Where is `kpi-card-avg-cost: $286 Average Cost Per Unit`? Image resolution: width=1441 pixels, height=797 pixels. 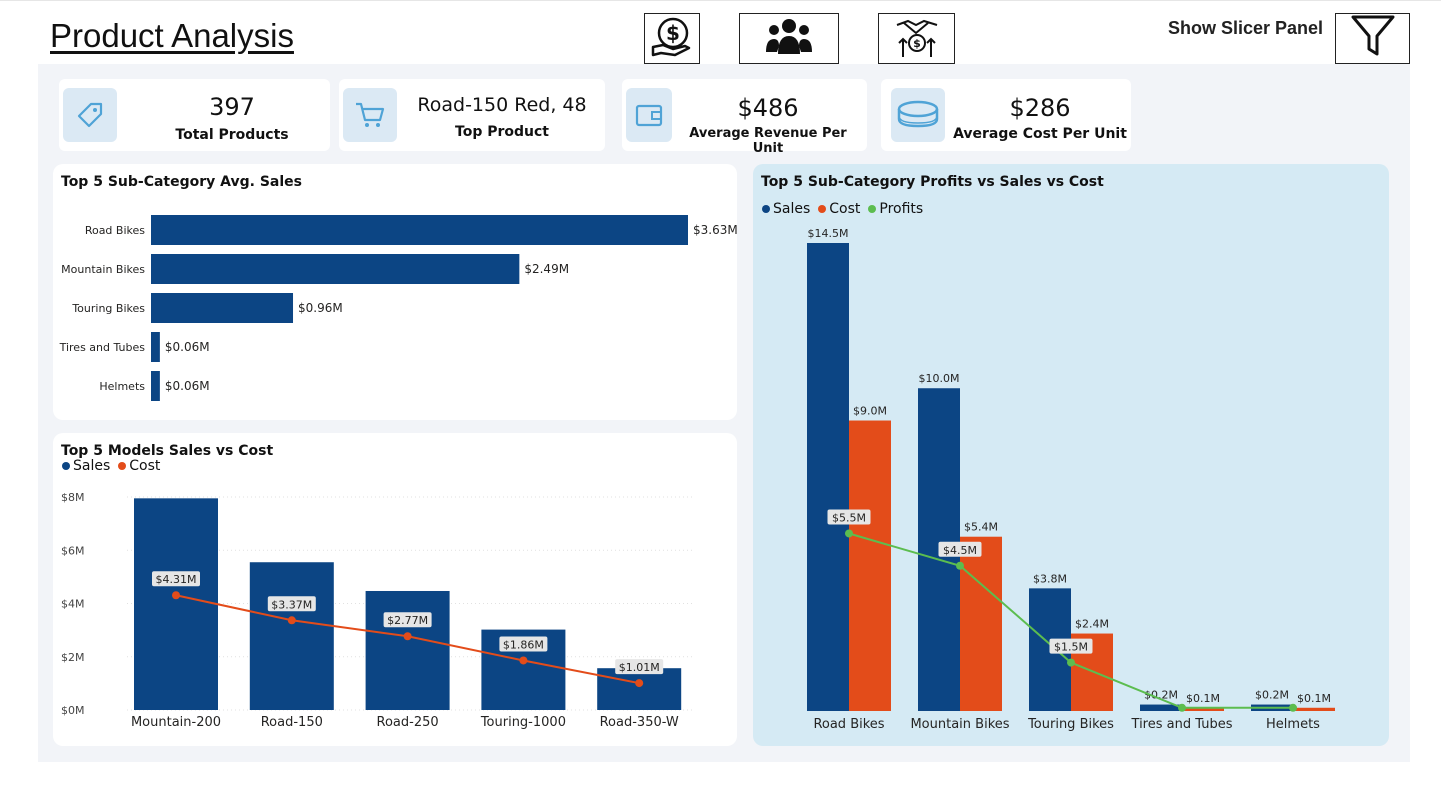
kpi-card-avg-cost: $286 Average Cost Per Unit is located at coordinates (1006, 115).